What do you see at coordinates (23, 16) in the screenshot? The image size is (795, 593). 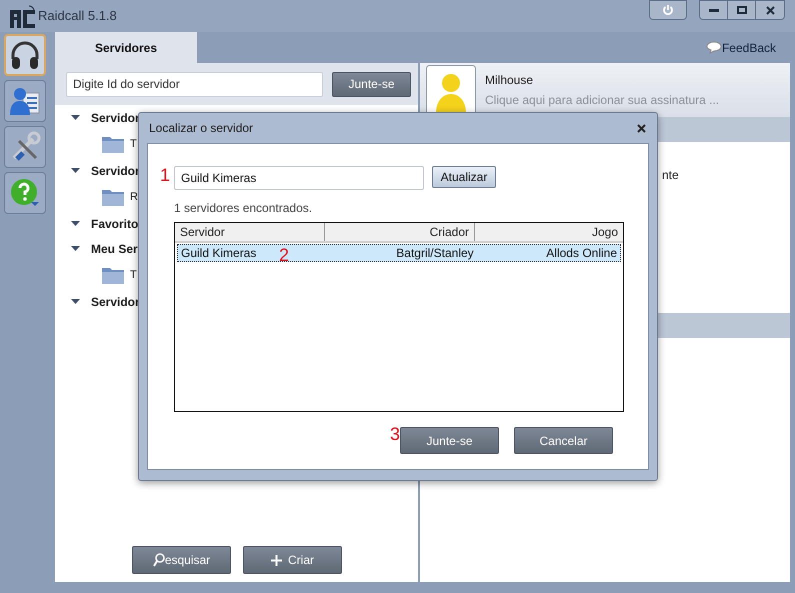 I see `logo-icon` at bounding box center [23, 16].